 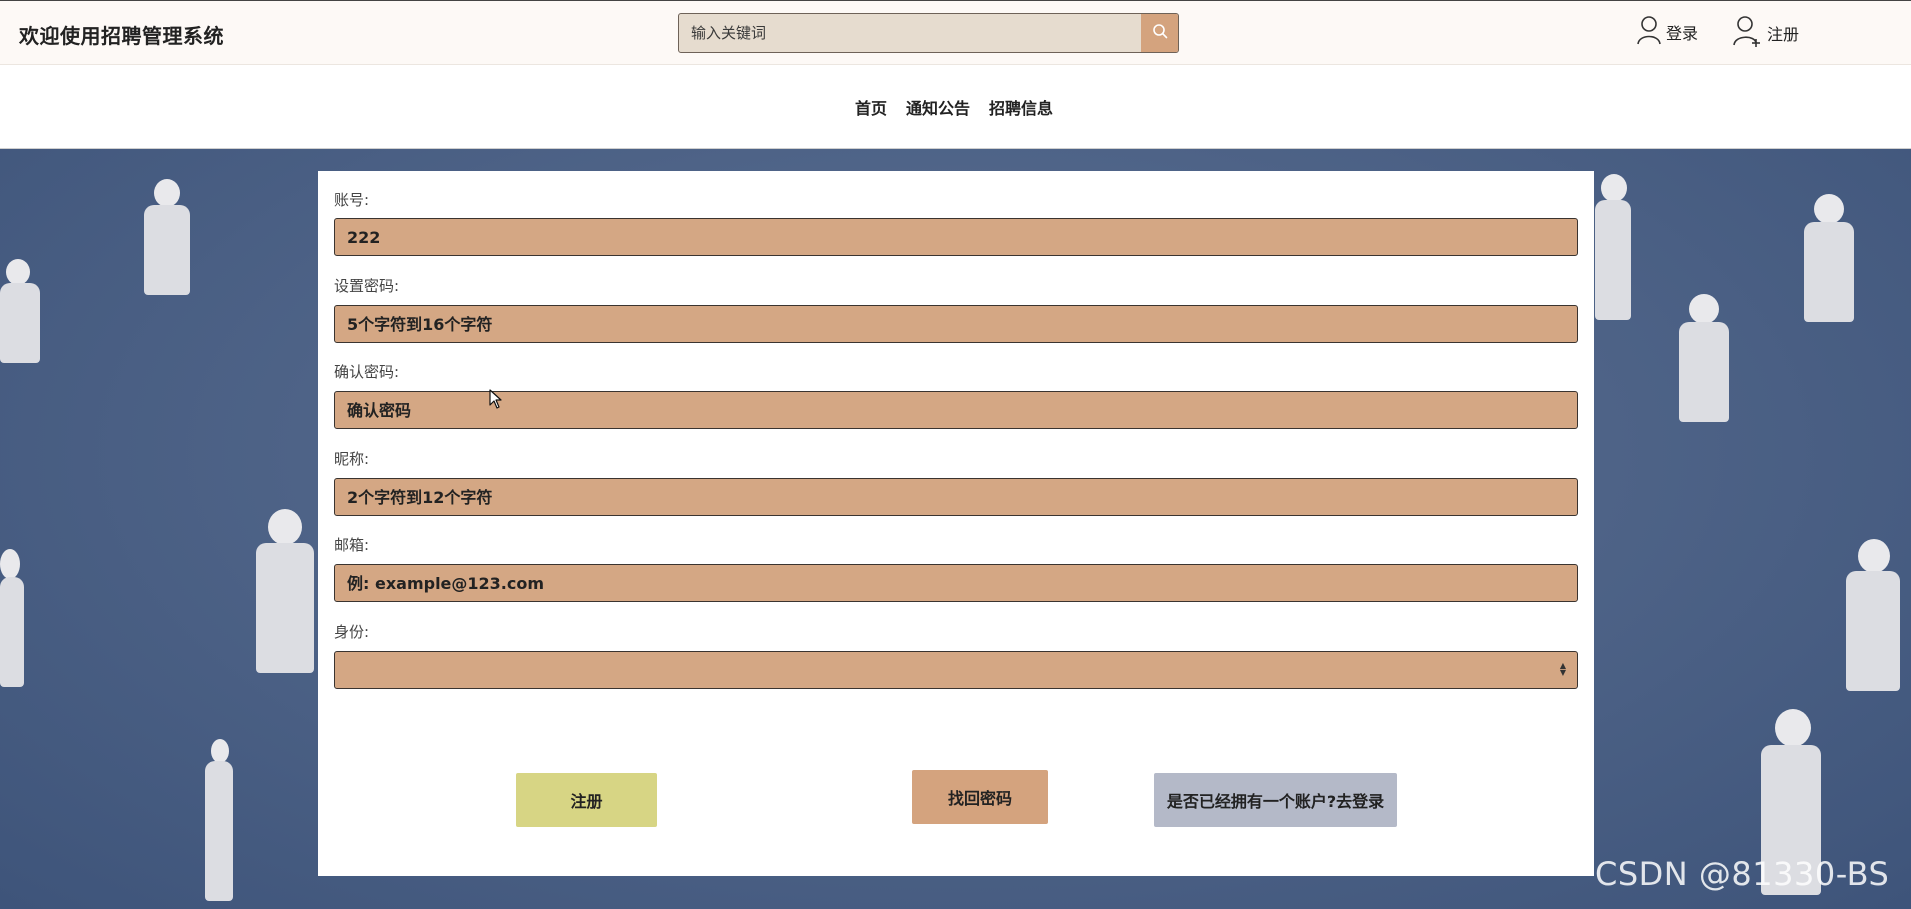 What do you see at coordinates (1742, 874) in the screenshot?
I see `watermark: CSDN @81330-BS` at bounding box center [1742, 874].